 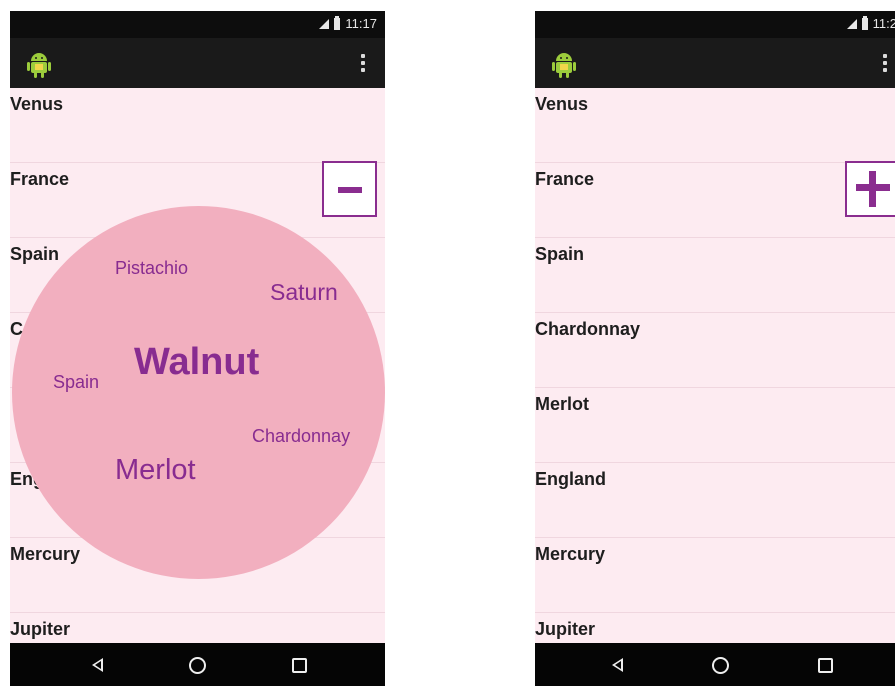 What do you see at coordinates (715, 575) in the screenshot?
I see `list-item: Mercury` at bounding box center [715, 575].